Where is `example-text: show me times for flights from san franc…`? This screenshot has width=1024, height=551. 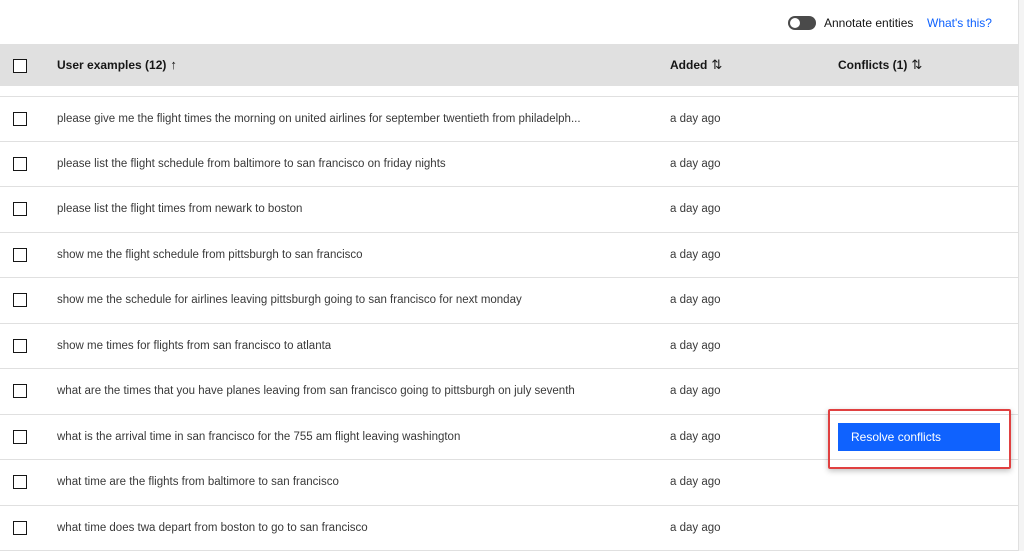
example-text: show me times for flights from san franc… is located at coordinates (194, 345).